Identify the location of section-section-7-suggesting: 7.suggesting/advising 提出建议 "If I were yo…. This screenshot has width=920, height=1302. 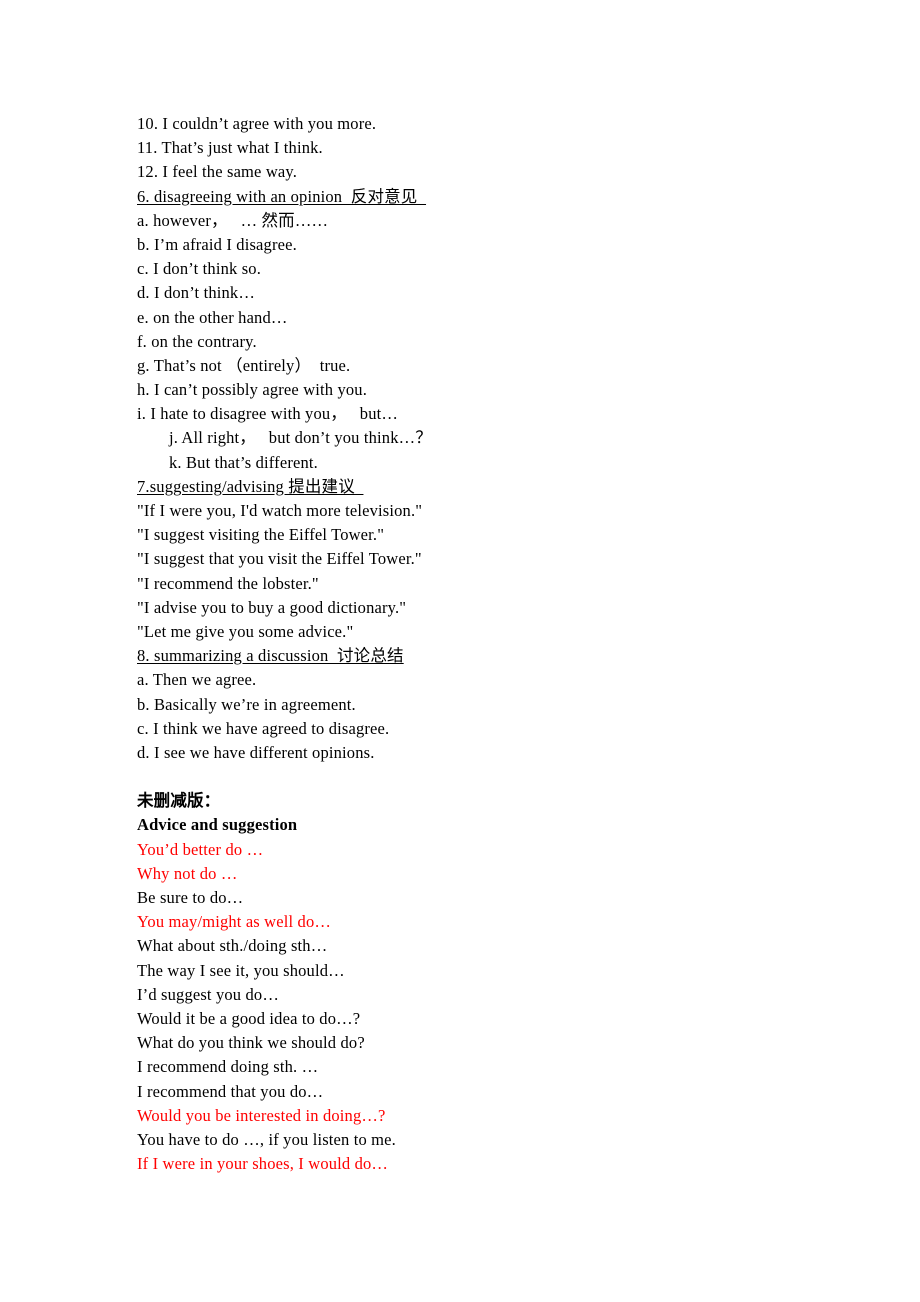
(487, 559).